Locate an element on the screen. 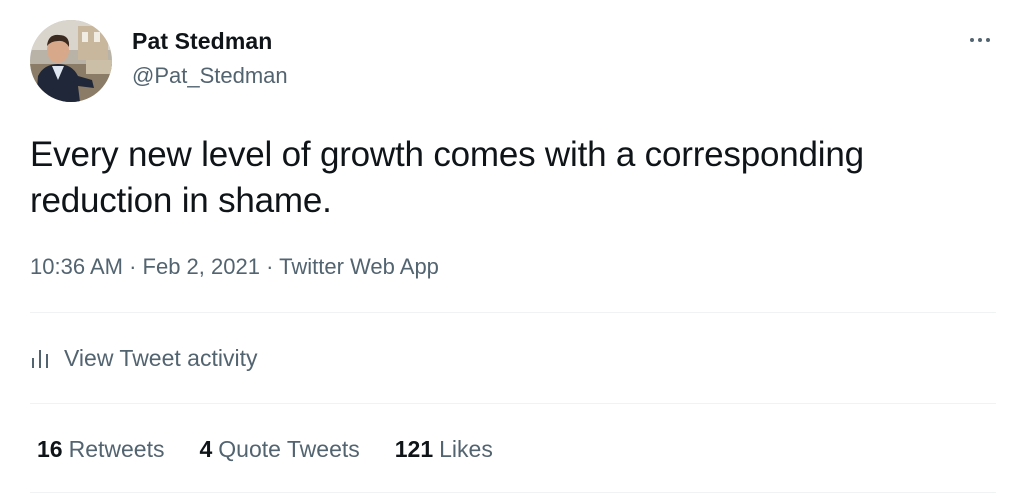 Image resolution: width=1024 pixels, height=495 pixels. author-display-name: Pat Stedman is located at coordinates (202, 41).